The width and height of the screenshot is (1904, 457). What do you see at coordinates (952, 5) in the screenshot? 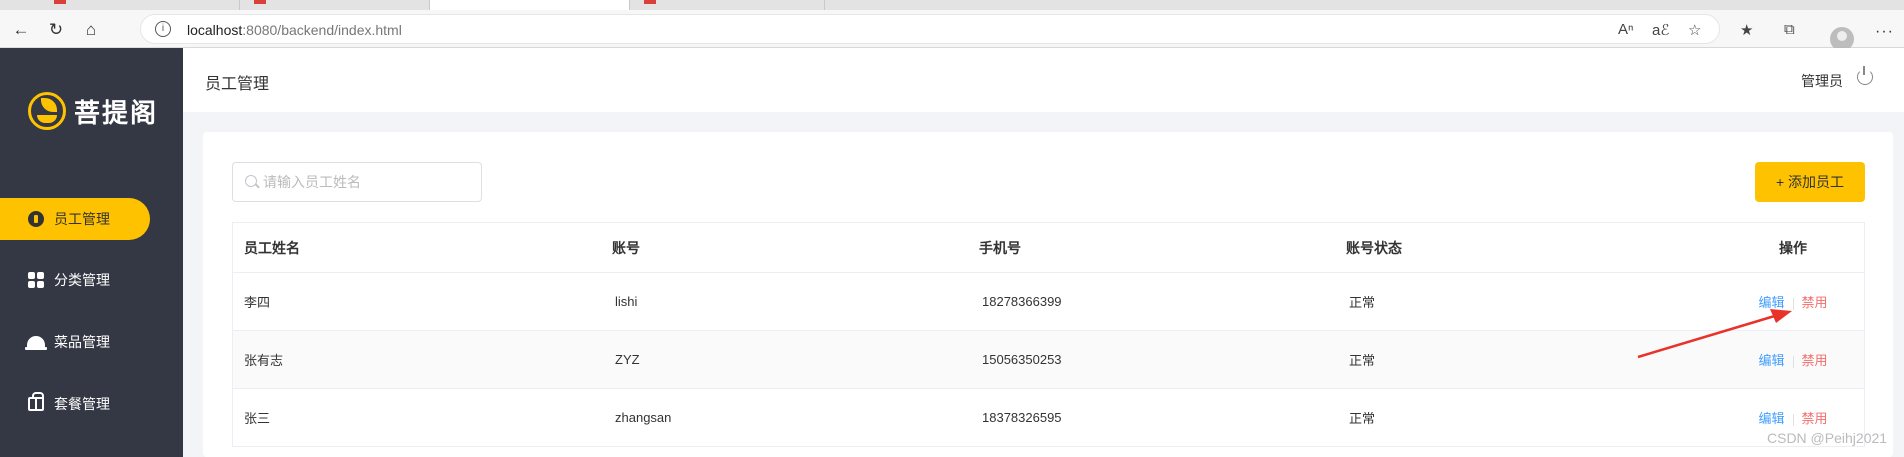
I see `browser-tab-strip` at bounding box center [952, 5].